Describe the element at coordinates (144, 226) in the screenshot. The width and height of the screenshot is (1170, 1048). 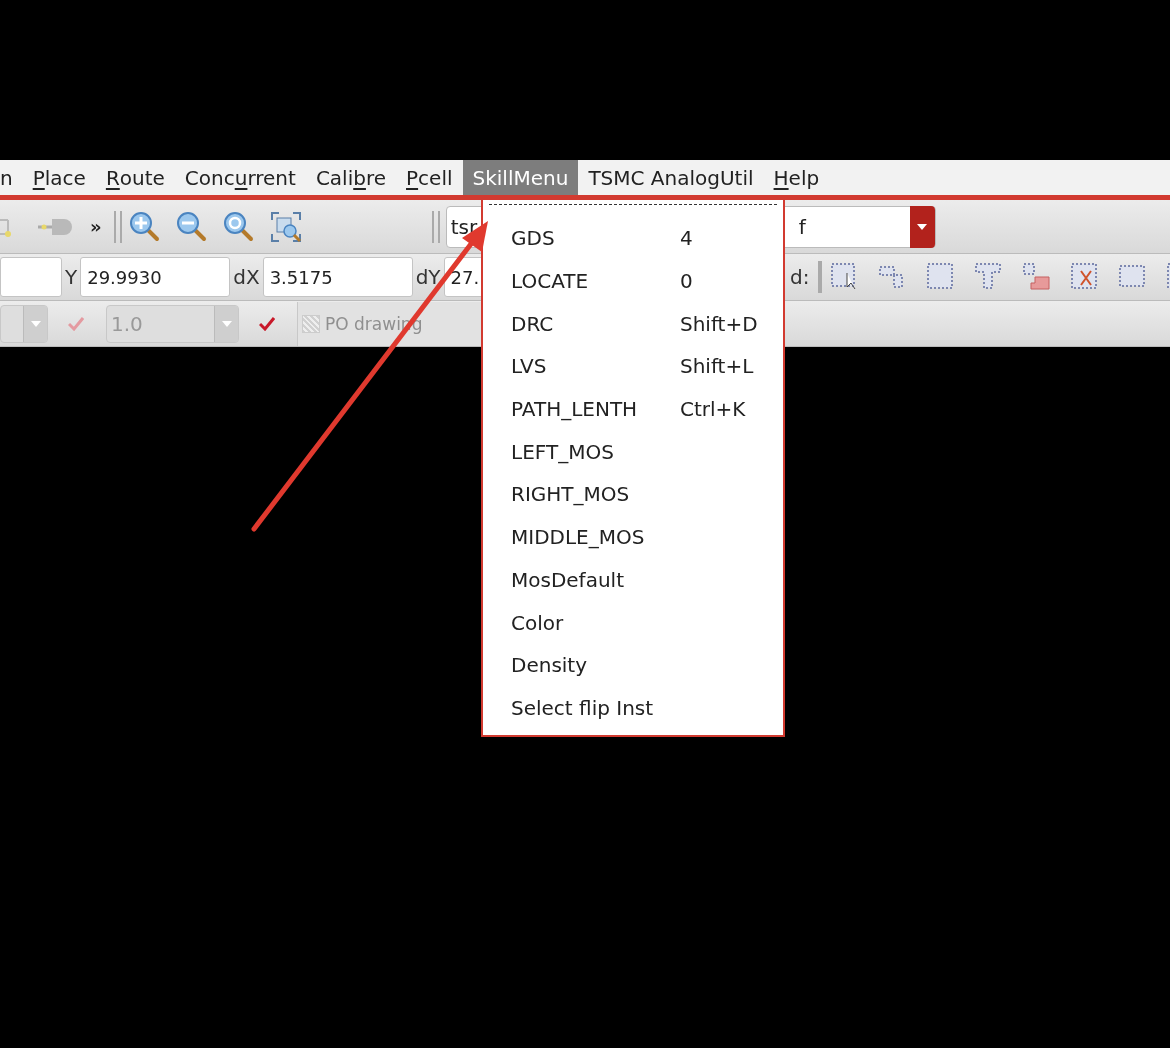
I see `zoom-in-icon` at that location.